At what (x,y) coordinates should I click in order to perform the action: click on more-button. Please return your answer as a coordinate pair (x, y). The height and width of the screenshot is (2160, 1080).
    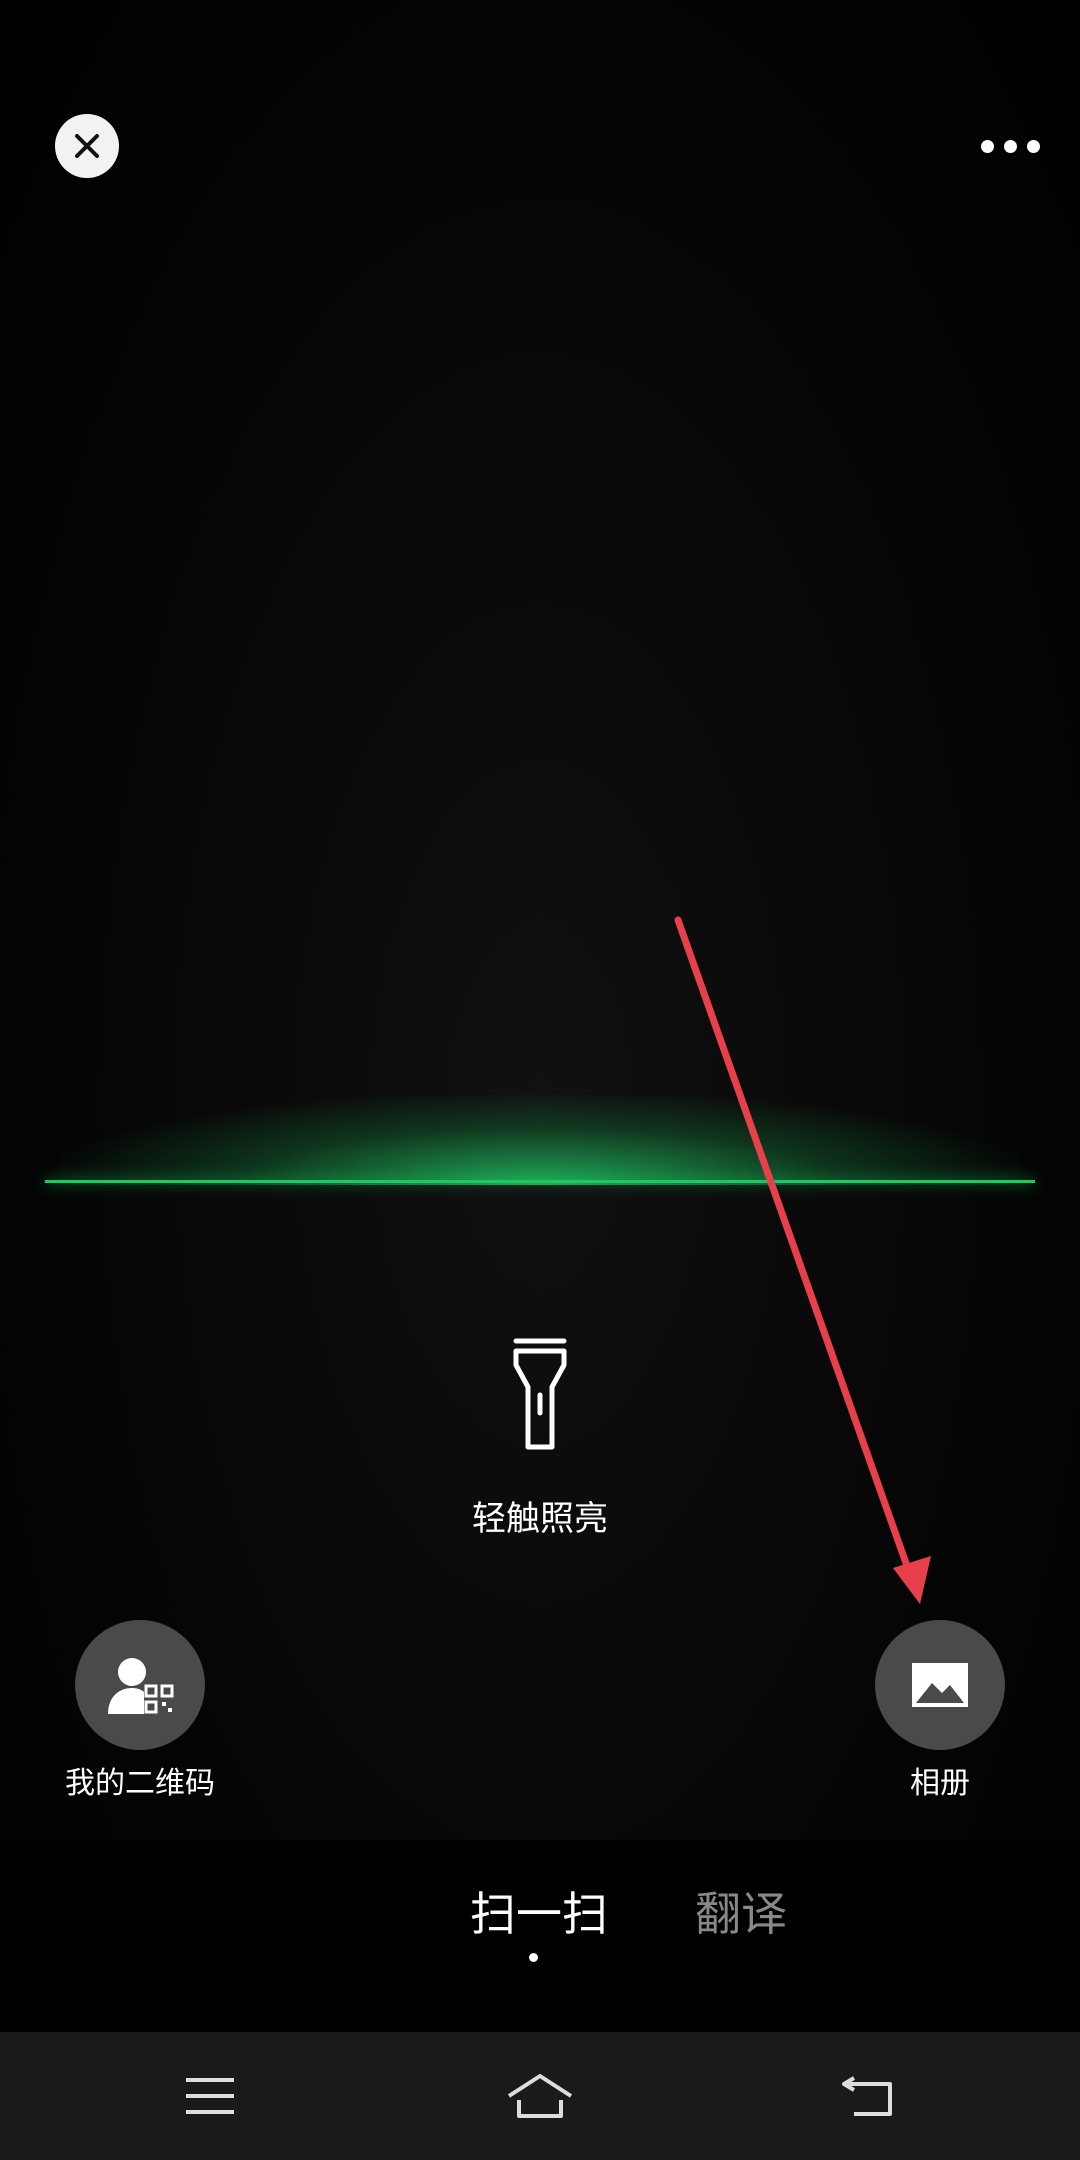
    Looking at the image, I should click on (1010, 146).